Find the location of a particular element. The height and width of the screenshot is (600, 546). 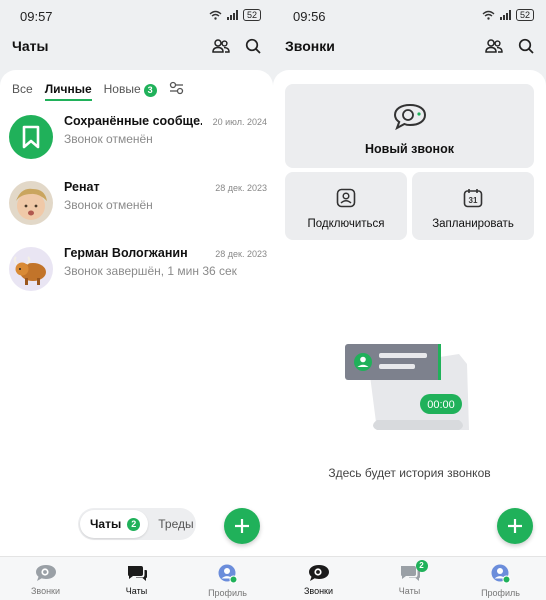

folders-settings-icon is located at coordinates (176, 87).